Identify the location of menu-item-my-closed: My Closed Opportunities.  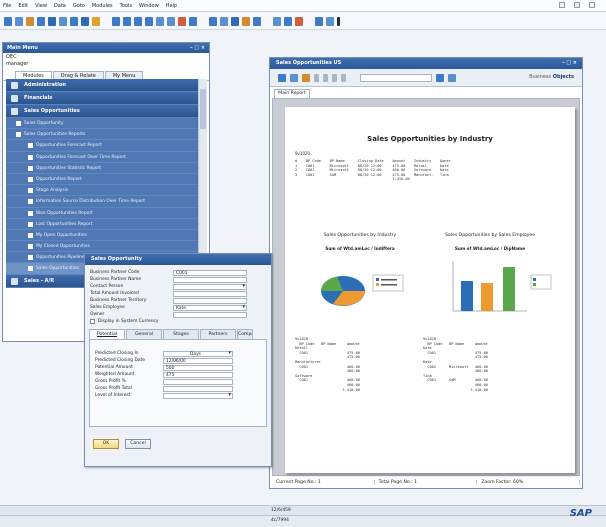
(102, 247).